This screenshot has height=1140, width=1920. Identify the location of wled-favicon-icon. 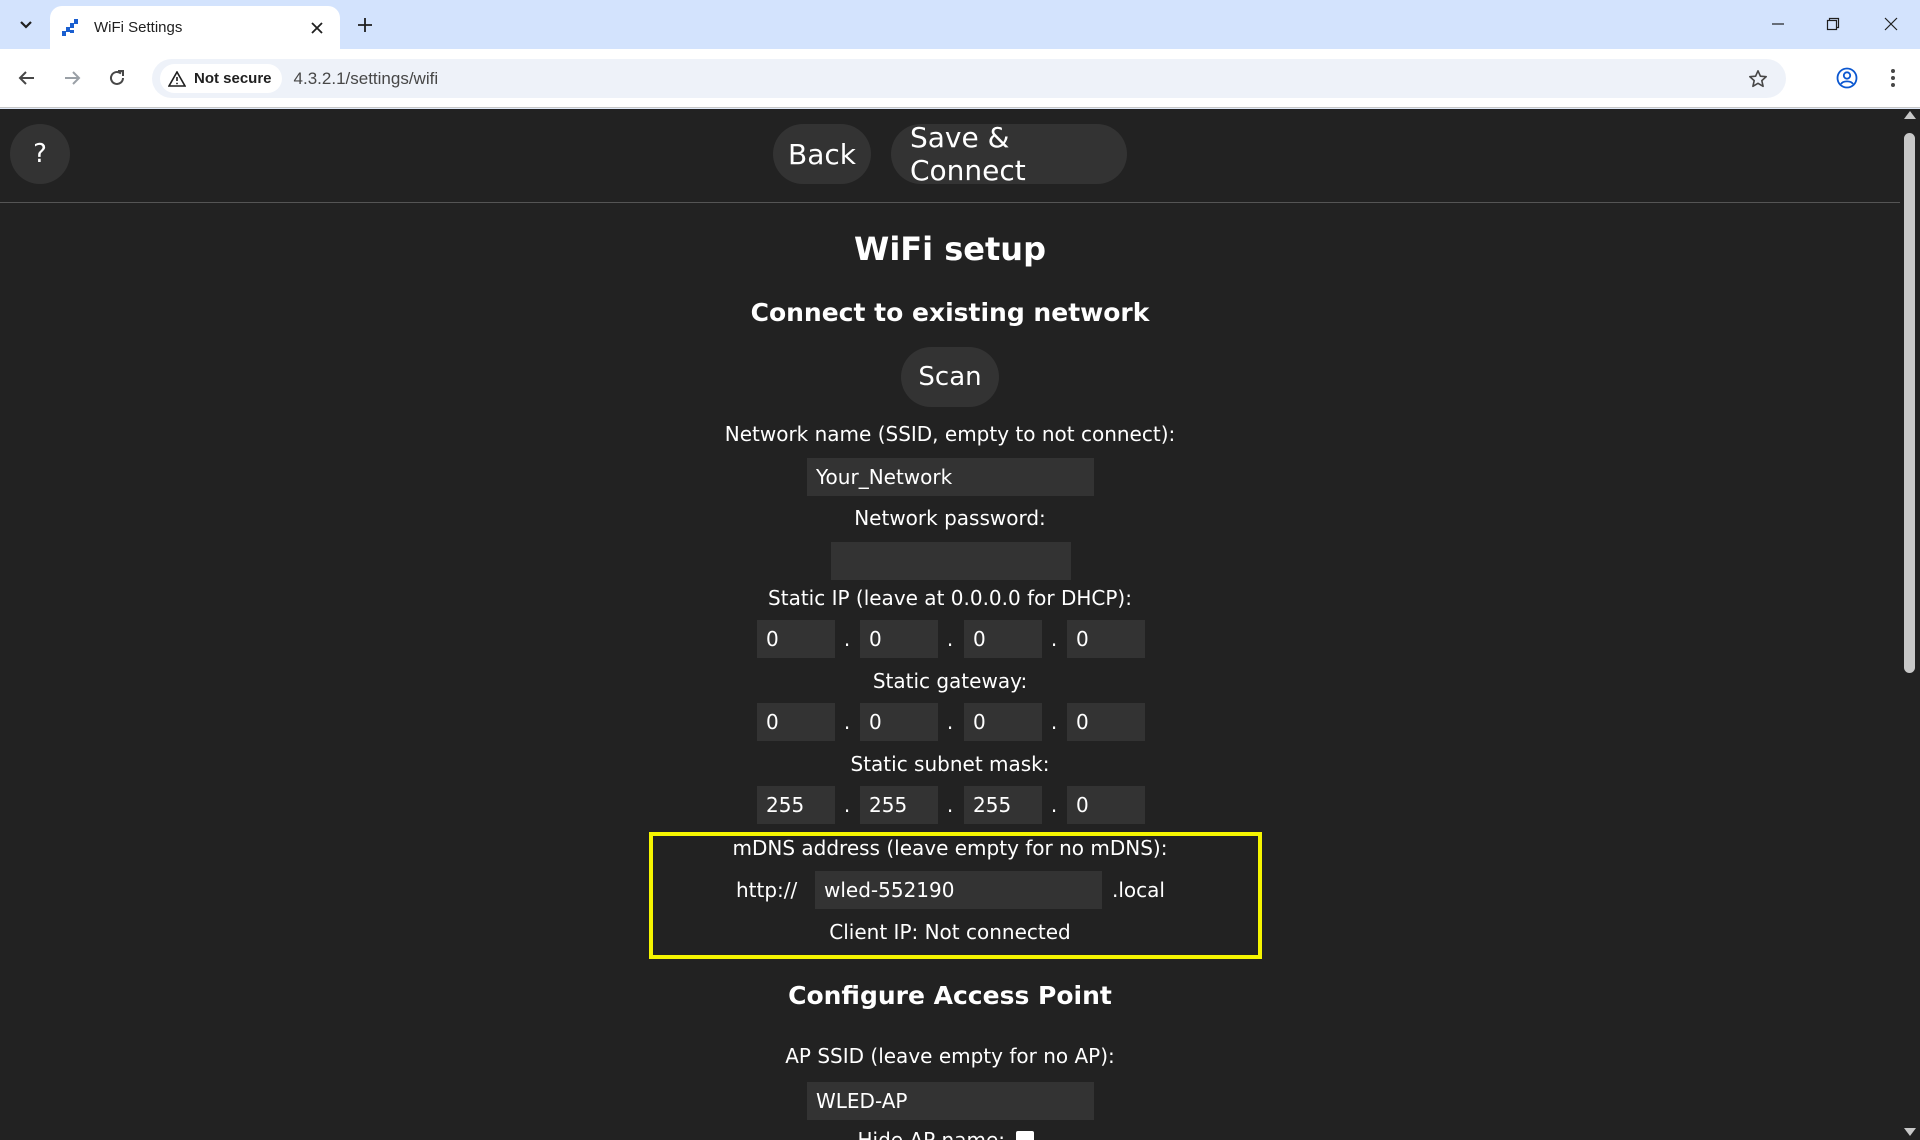
(70, 27).